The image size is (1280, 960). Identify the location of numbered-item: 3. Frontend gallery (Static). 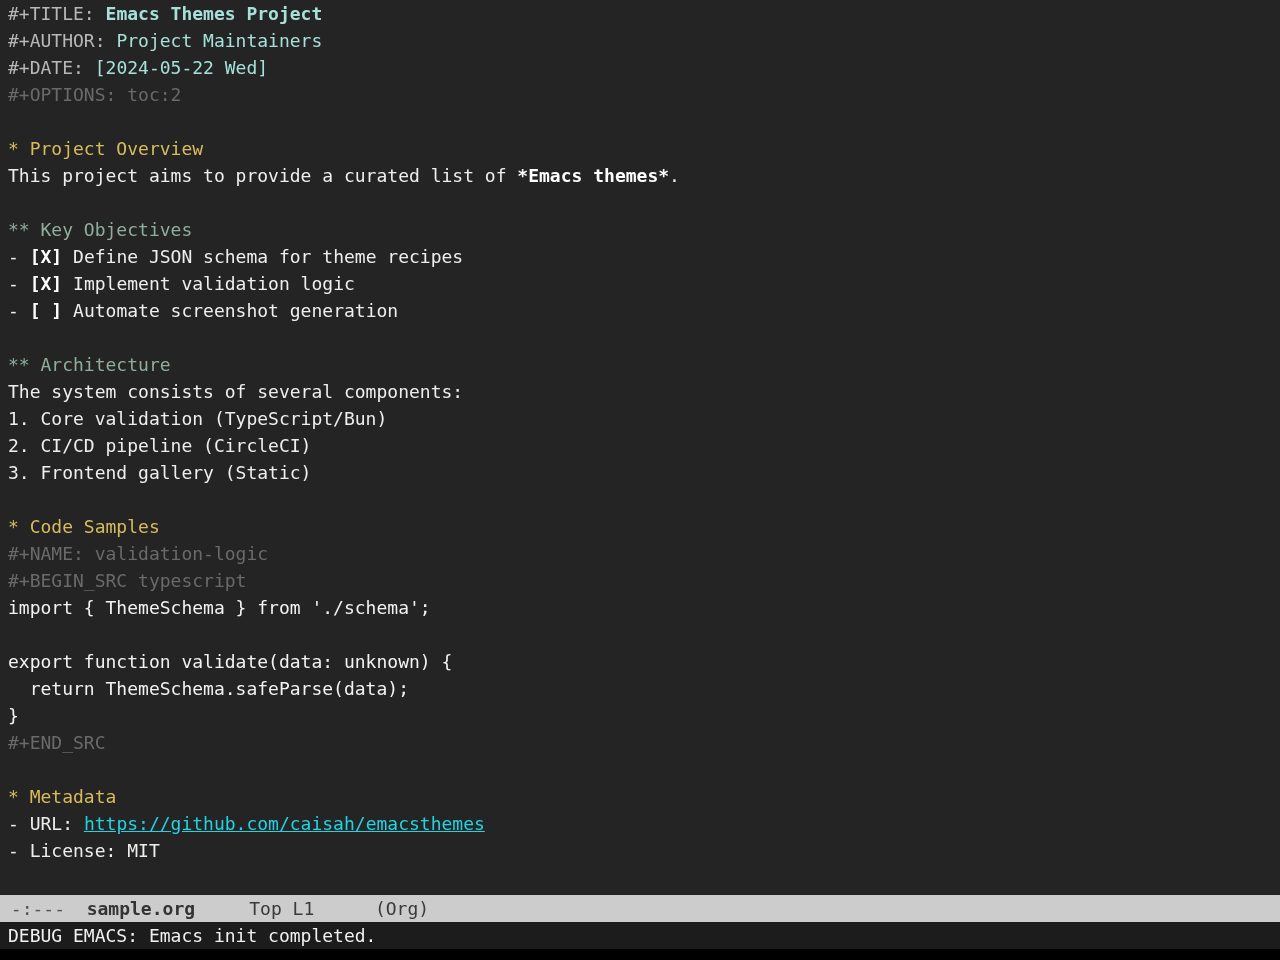
(160, 472).